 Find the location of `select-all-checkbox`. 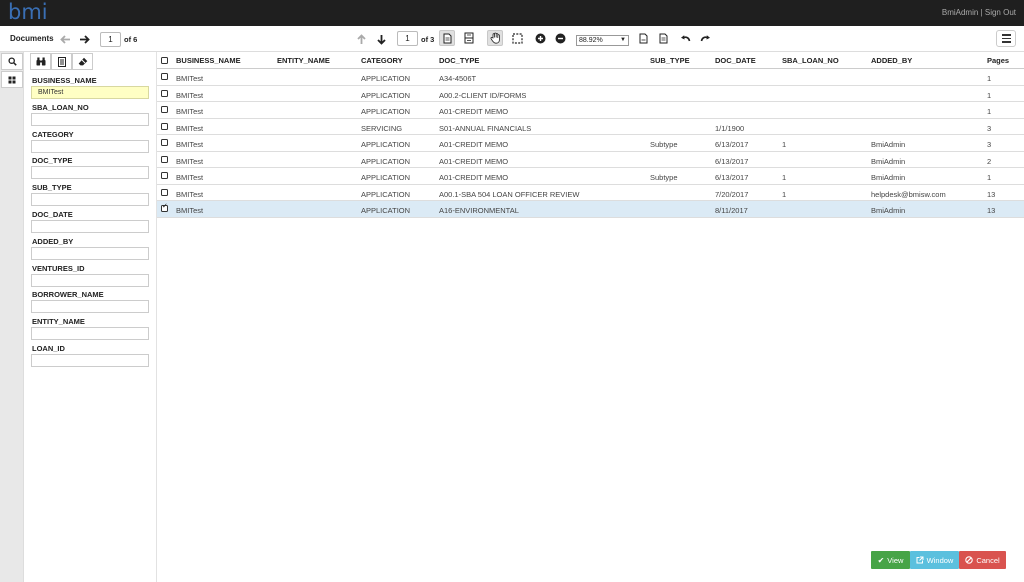

select-all-checkbox is located at coordinates (164, 60).